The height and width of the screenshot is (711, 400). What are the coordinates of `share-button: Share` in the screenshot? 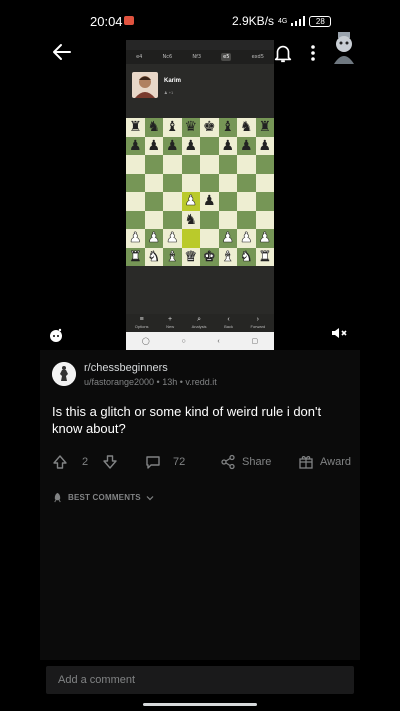 It's located at (245, 462).